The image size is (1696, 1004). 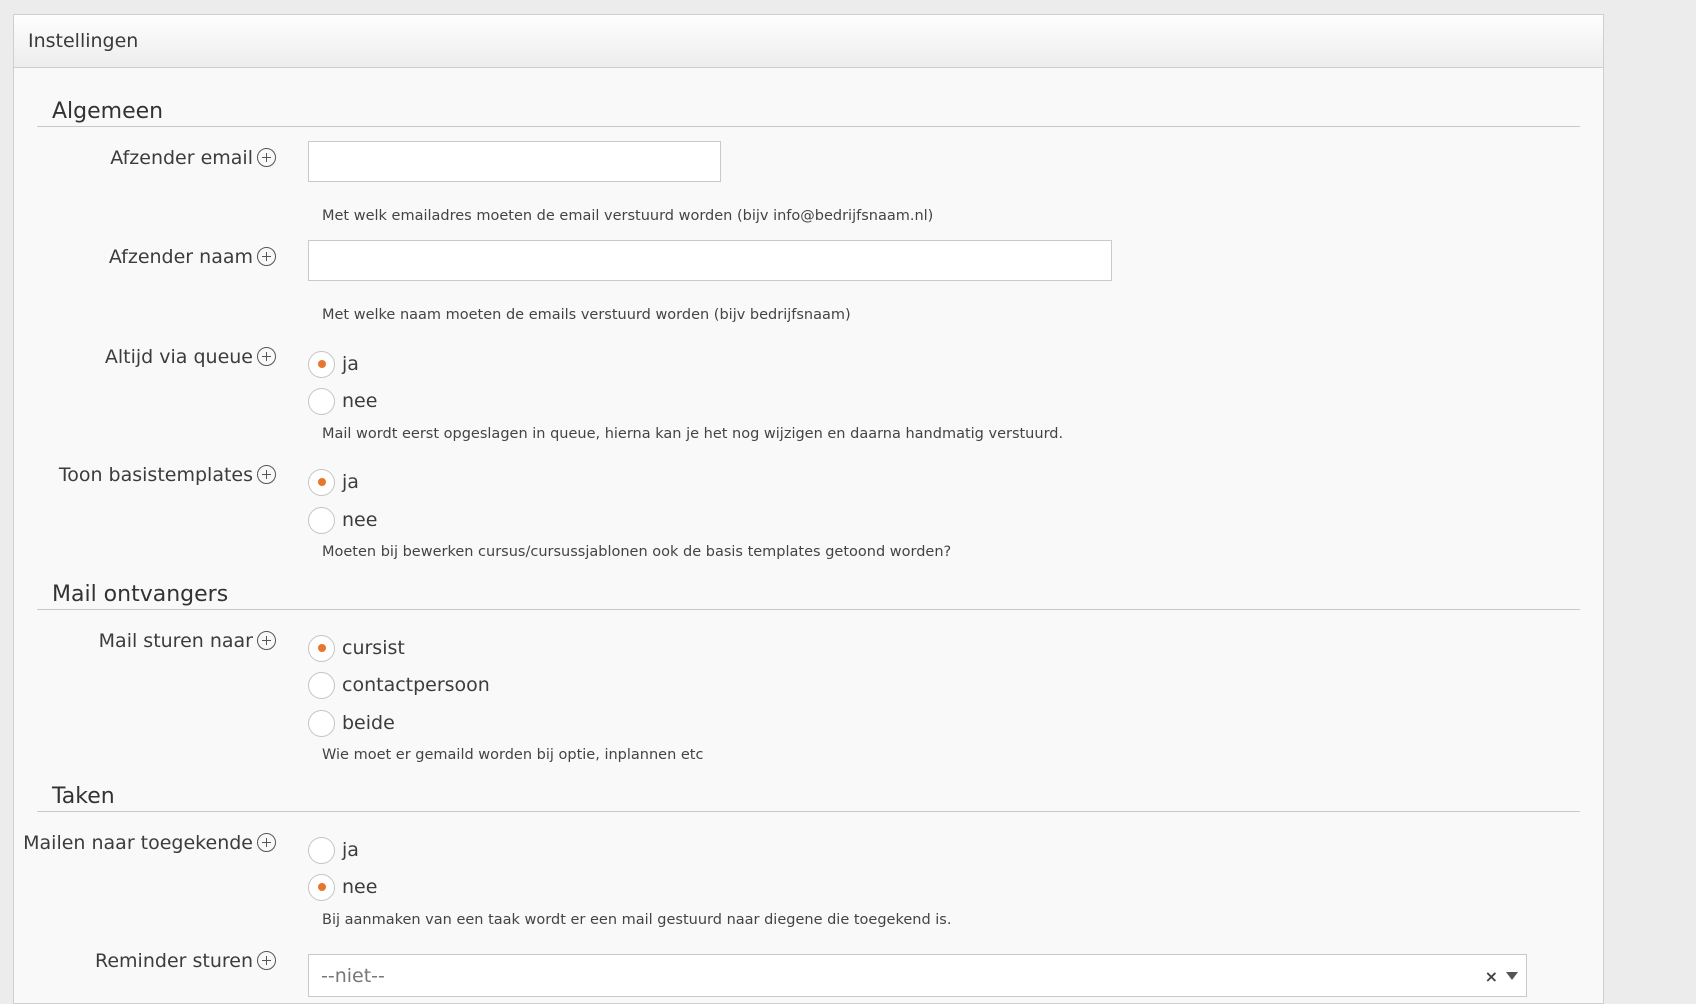 What do you see at coordinates (399, 685) in the screenshot?
I see `radio-mail-contactpersoon: contactpersoon` at bounding box center [399, 685].